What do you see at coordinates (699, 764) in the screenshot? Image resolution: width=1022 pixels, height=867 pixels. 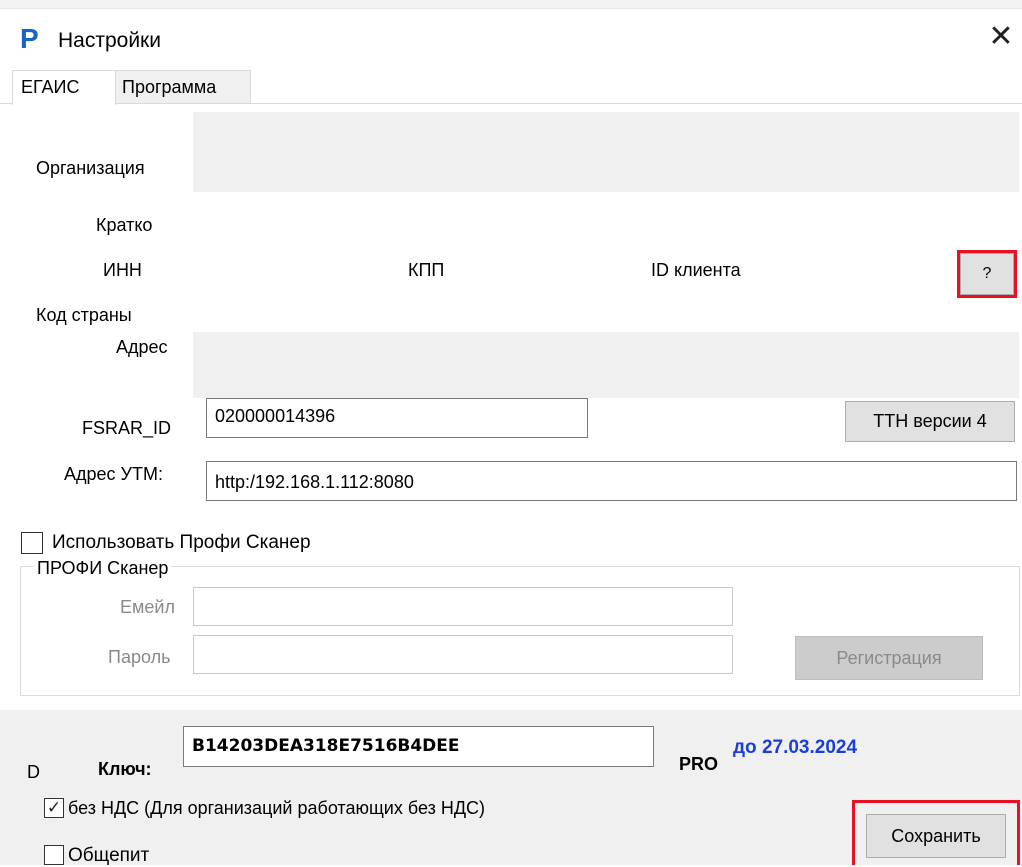 I see `edition-label: PRO` at bounding box center [699, 764].